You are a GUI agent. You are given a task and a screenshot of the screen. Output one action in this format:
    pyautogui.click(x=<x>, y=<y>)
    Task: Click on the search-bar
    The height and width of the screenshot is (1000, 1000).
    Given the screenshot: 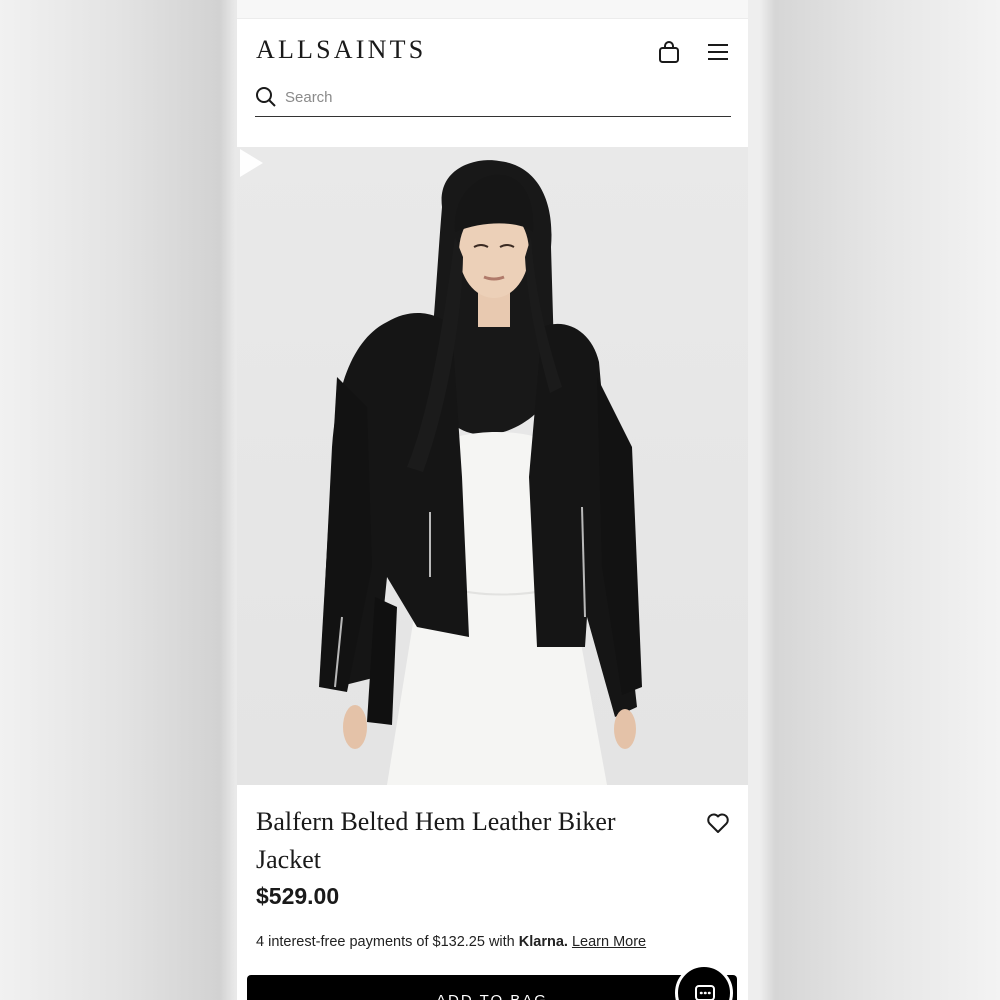 What is the action you would take?
    pyautogui.click(x=493, y=98)
    